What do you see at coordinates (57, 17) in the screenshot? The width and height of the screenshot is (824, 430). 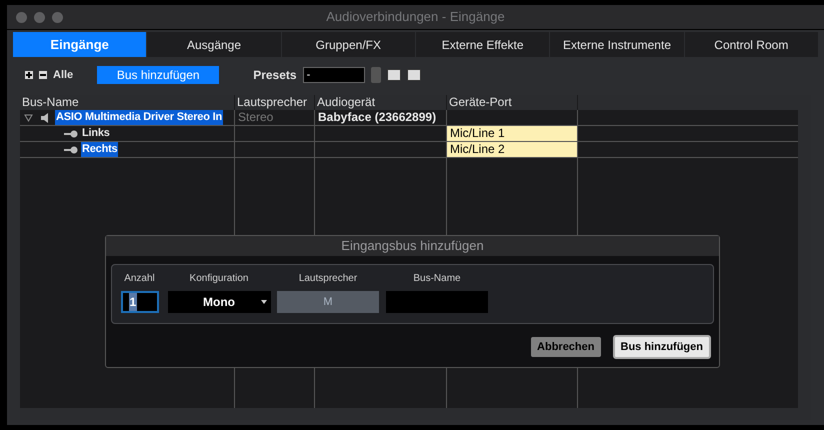 I see `zoom-icon` at bounding box center [57, 17].